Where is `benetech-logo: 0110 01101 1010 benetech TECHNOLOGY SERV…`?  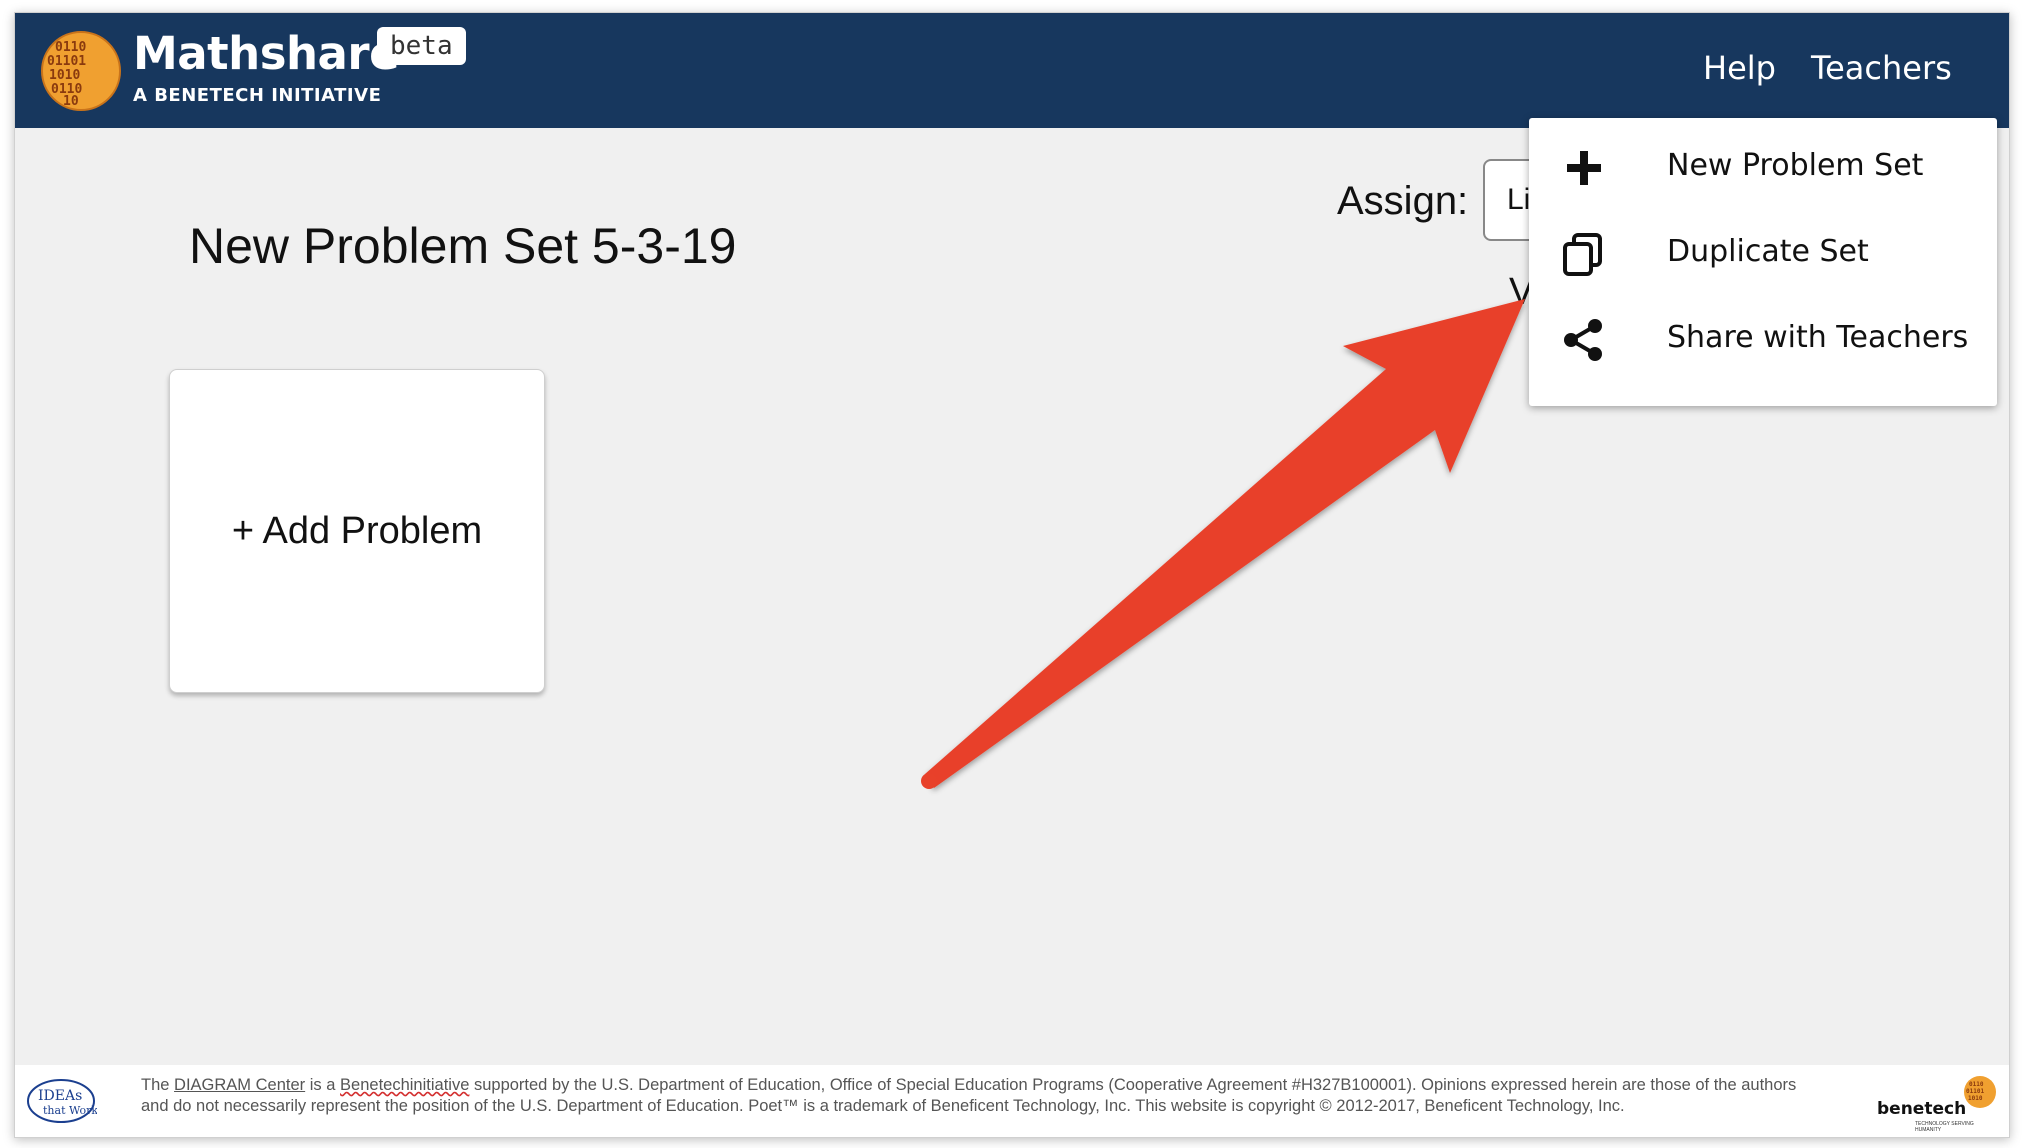 benetech-logo: 0110 01101 1010 benetech TECHNOLOGY SERV… is located at coordinates (1937, 1104).